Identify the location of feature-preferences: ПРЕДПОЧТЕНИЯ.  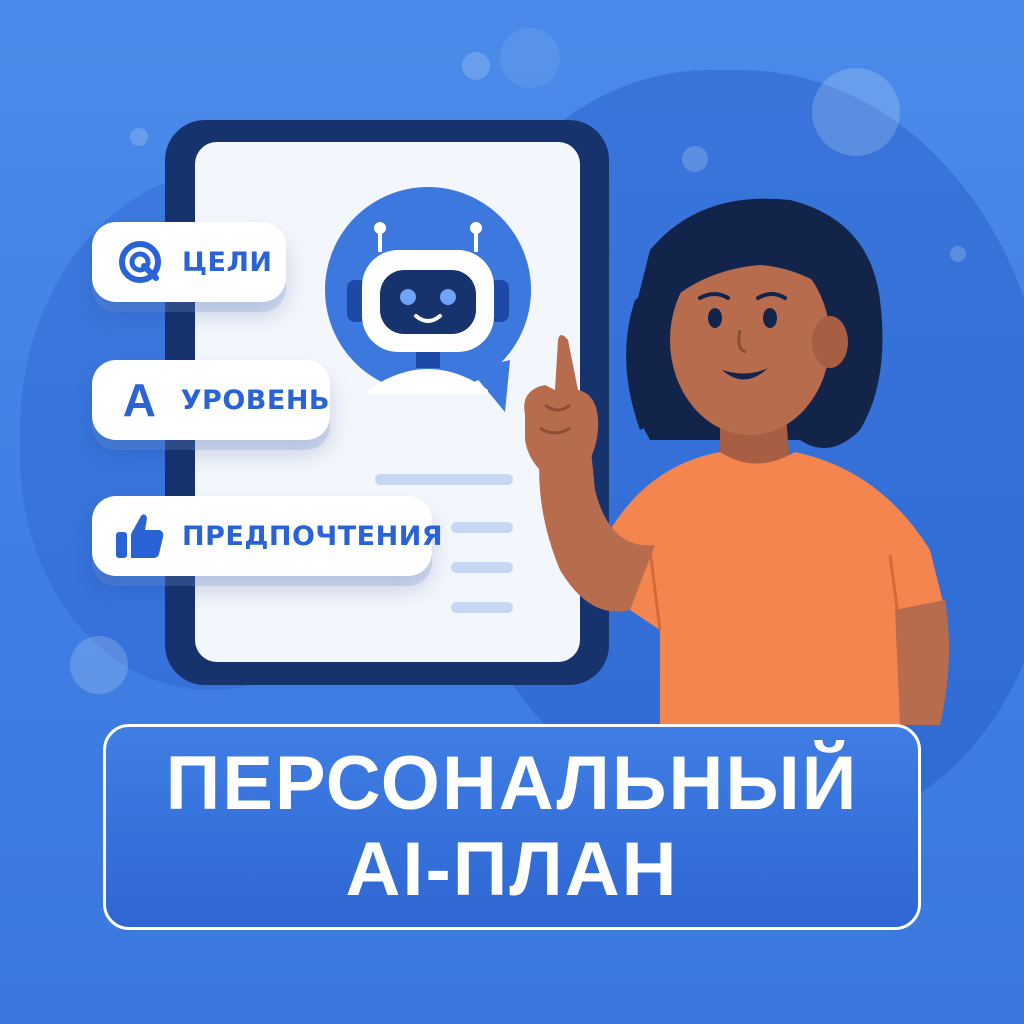
(267, 536).